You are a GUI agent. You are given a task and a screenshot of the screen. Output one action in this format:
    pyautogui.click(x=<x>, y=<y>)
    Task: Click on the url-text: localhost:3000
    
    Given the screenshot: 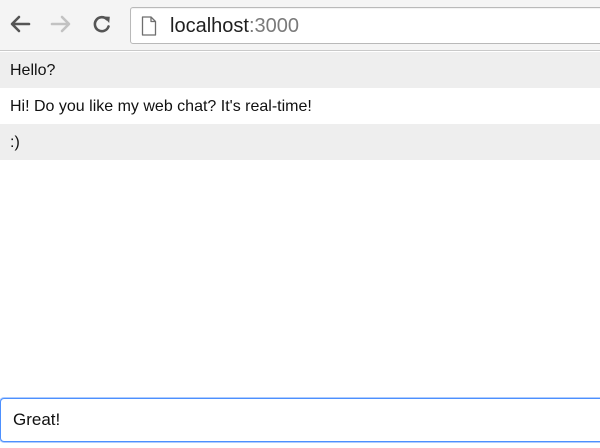 What is the action you would take?
    pyautogui.click(x=234, y=26)
    